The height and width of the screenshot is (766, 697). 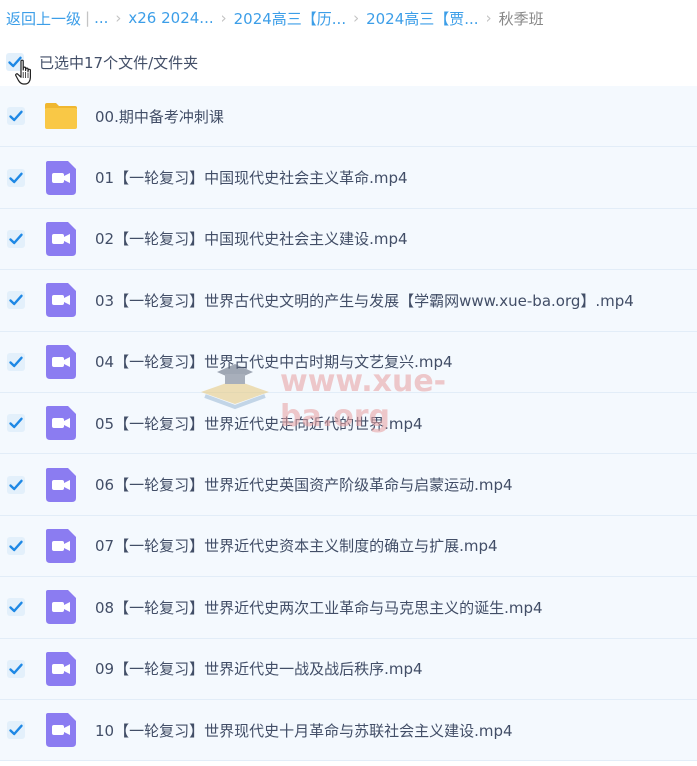 I want to click on breadcrumb-current: 秋季班, so click(x=521, y=18).